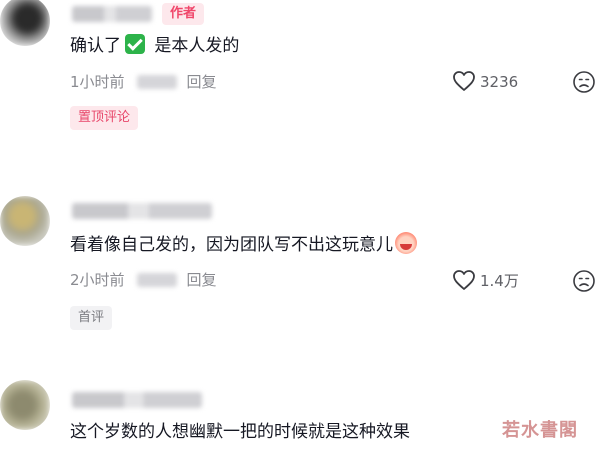  What do you see at coordinates (499, 82) in the screenshot?
I see `like-count: 3236` at bounding box center [499, 82].